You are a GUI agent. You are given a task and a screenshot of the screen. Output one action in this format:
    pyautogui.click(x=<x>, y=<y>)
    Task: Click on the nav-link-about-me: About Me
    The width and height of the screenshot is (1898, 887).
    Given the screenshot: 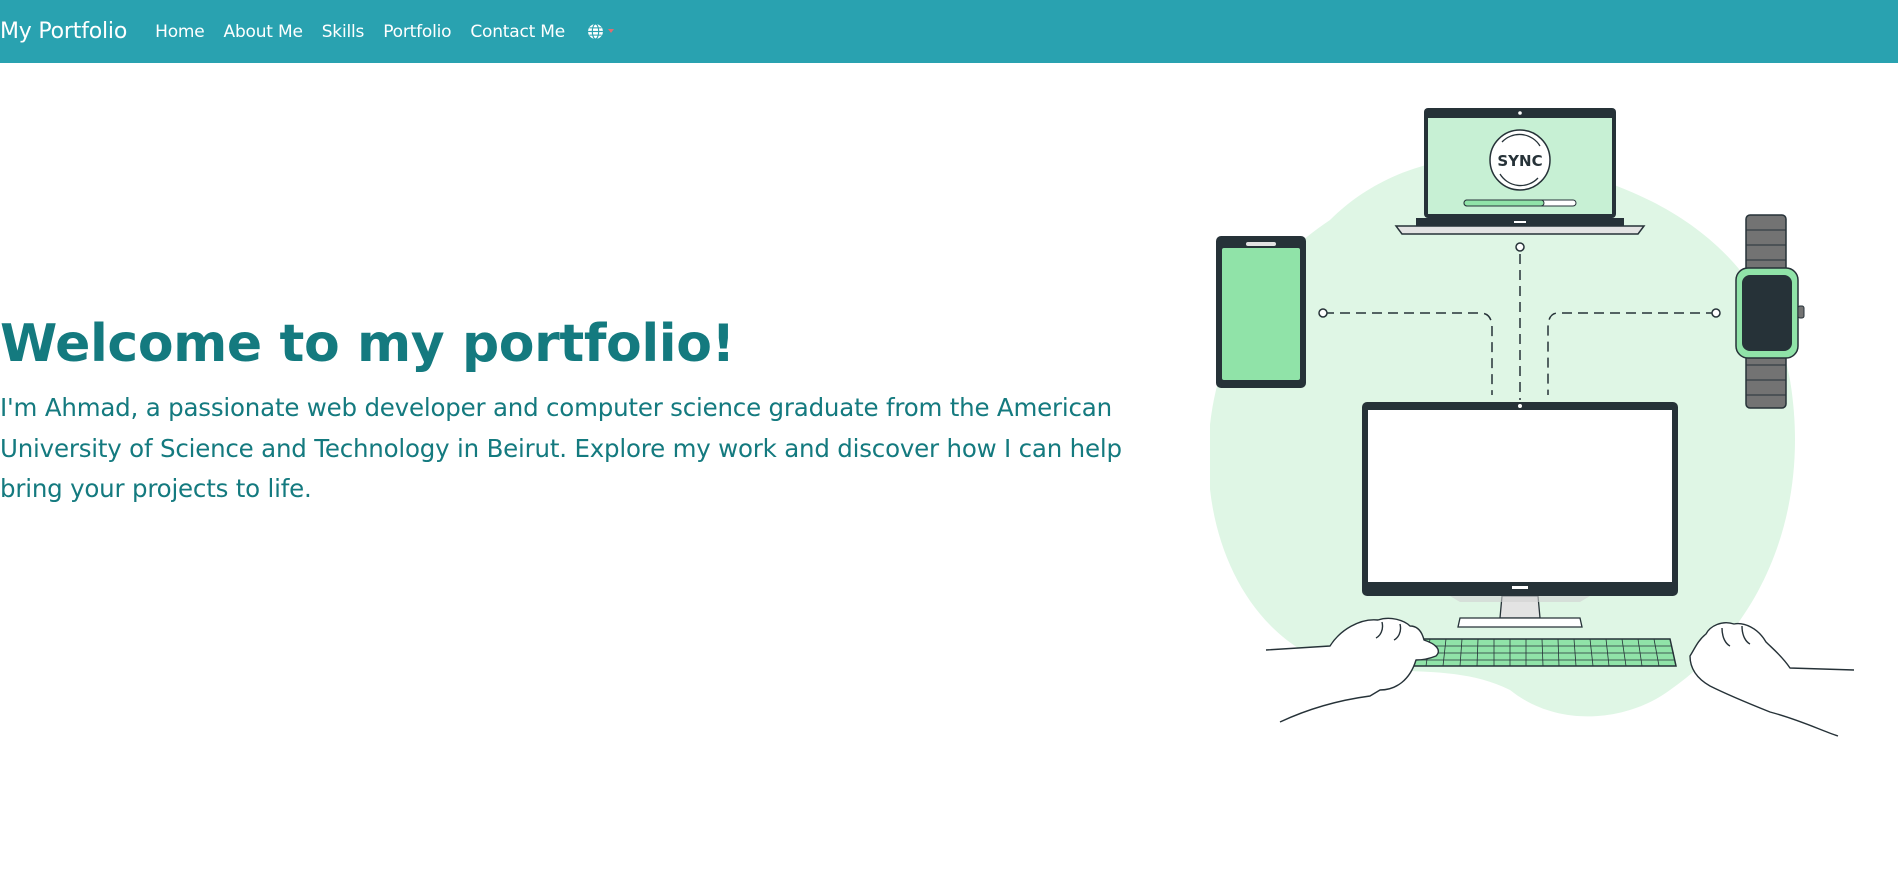 What is the action you would take?
    pyautogui.click(x=263, y=32)
    